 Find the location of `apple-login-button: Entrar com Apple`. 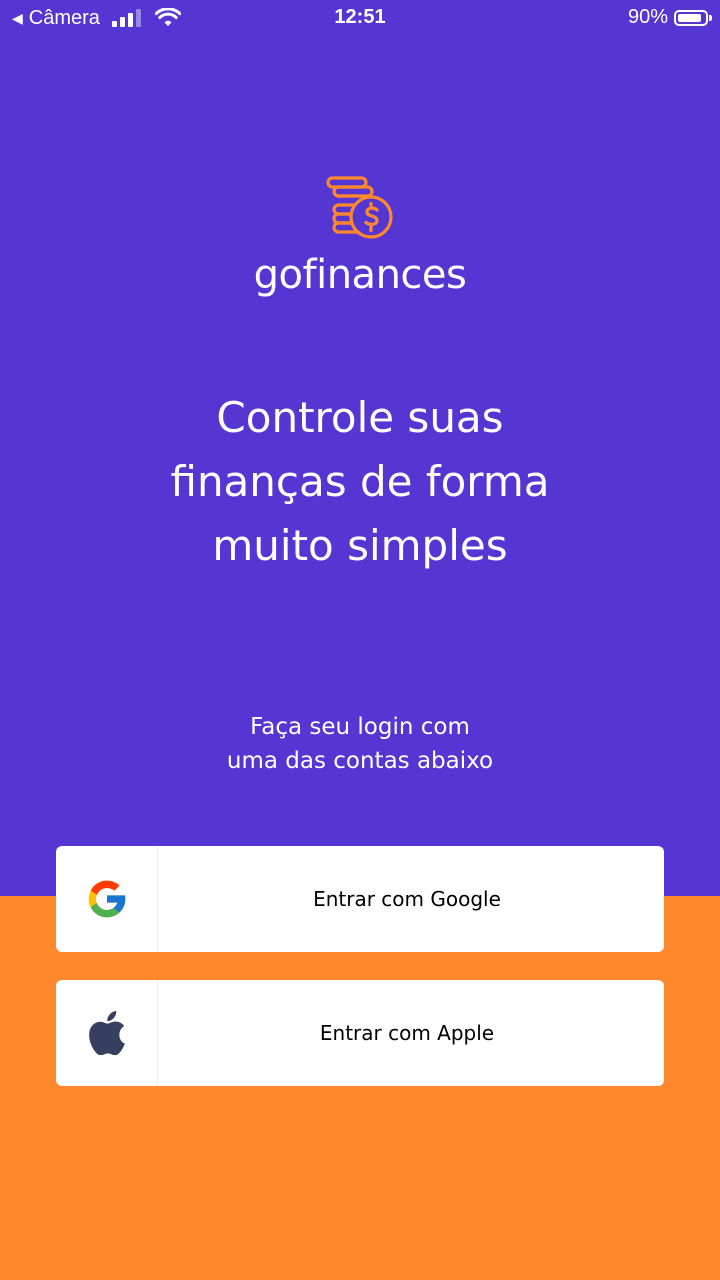

apple-login-button: Entrar com Apple is located at coordinates (360, 1033).